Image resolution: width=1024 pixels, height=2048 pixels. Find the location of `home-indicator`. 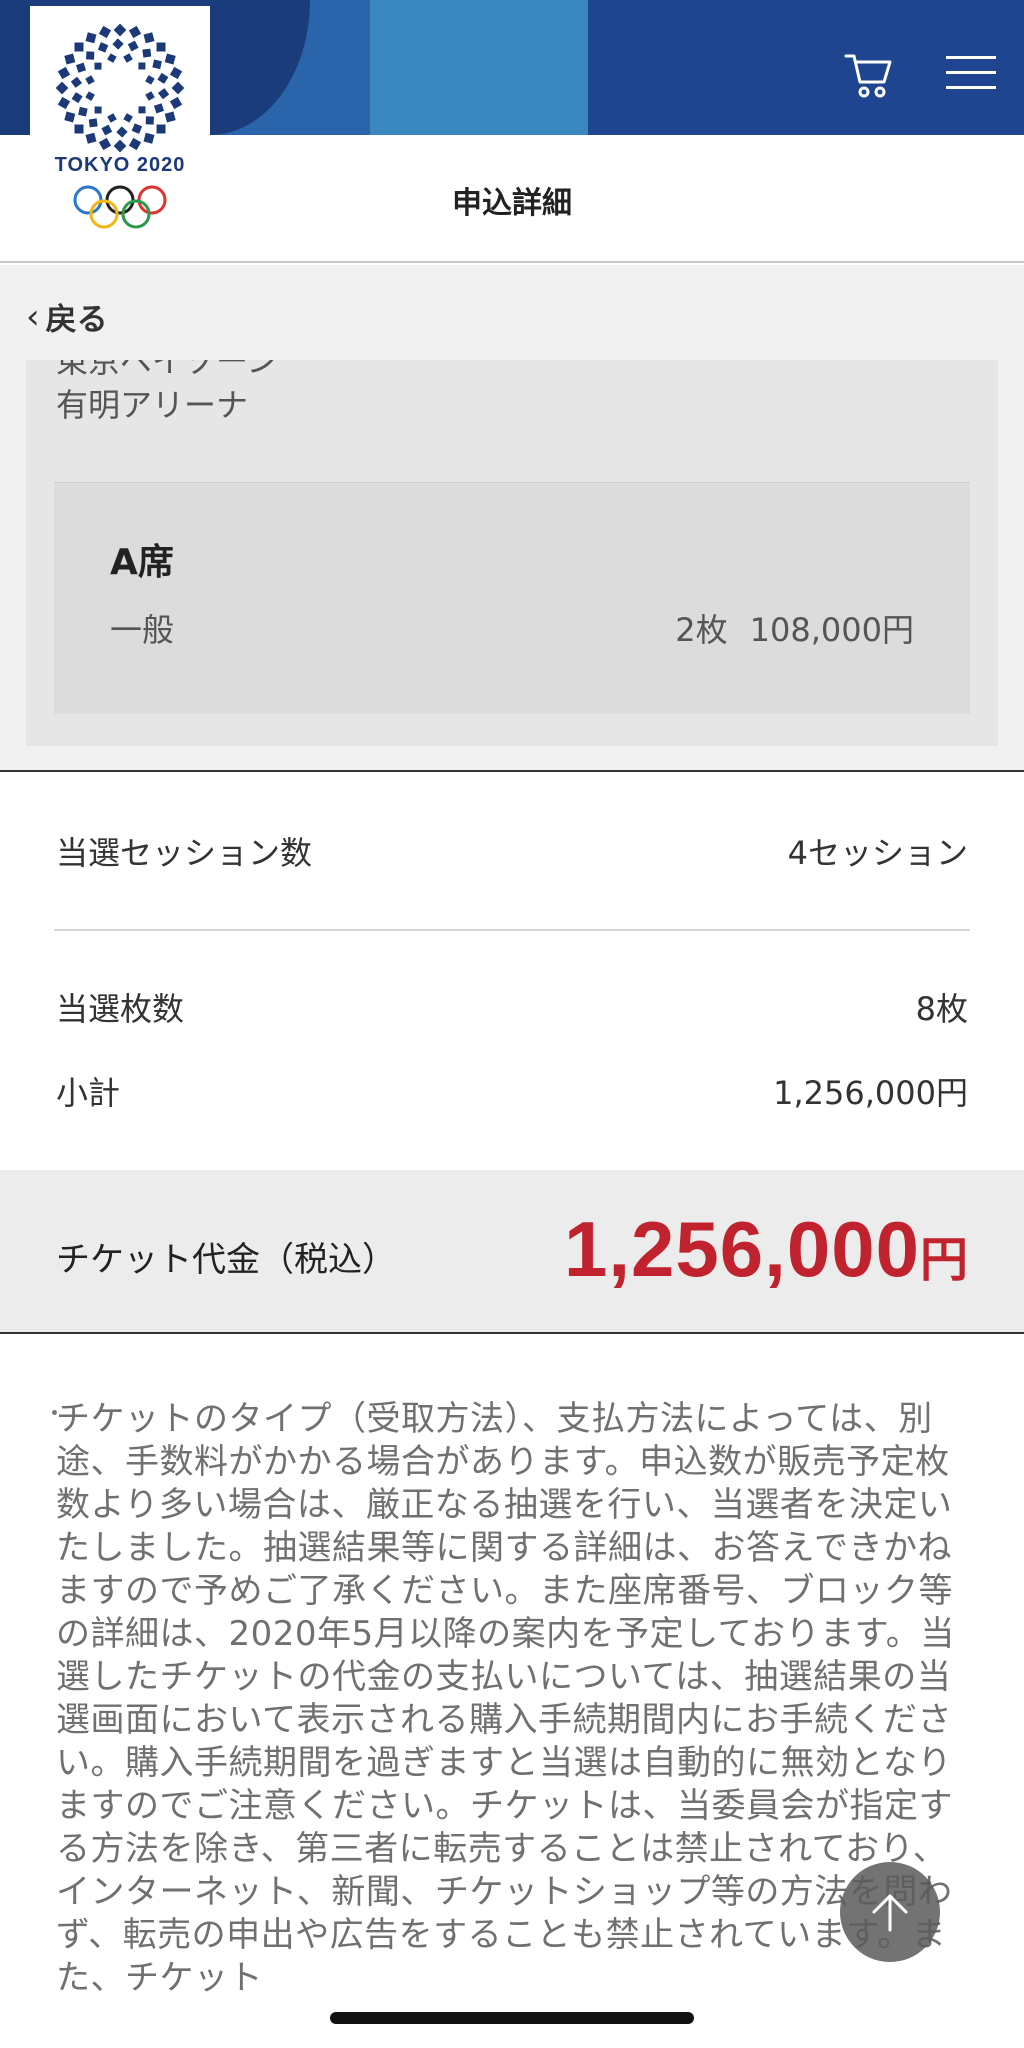

home-indicator is located at coordinates (512, 2018).